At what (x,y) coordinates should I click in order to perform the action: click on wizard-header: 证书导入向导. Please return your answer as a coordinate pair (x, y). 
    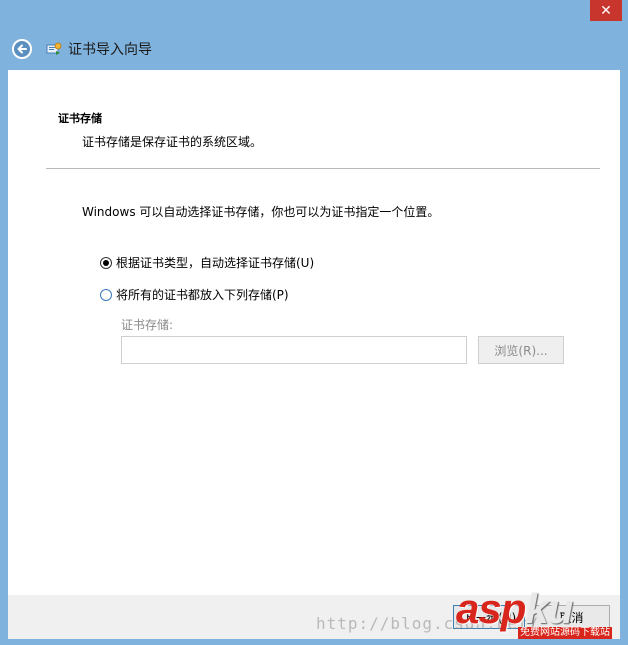
    Looking at the image, I should click on (82, 49).